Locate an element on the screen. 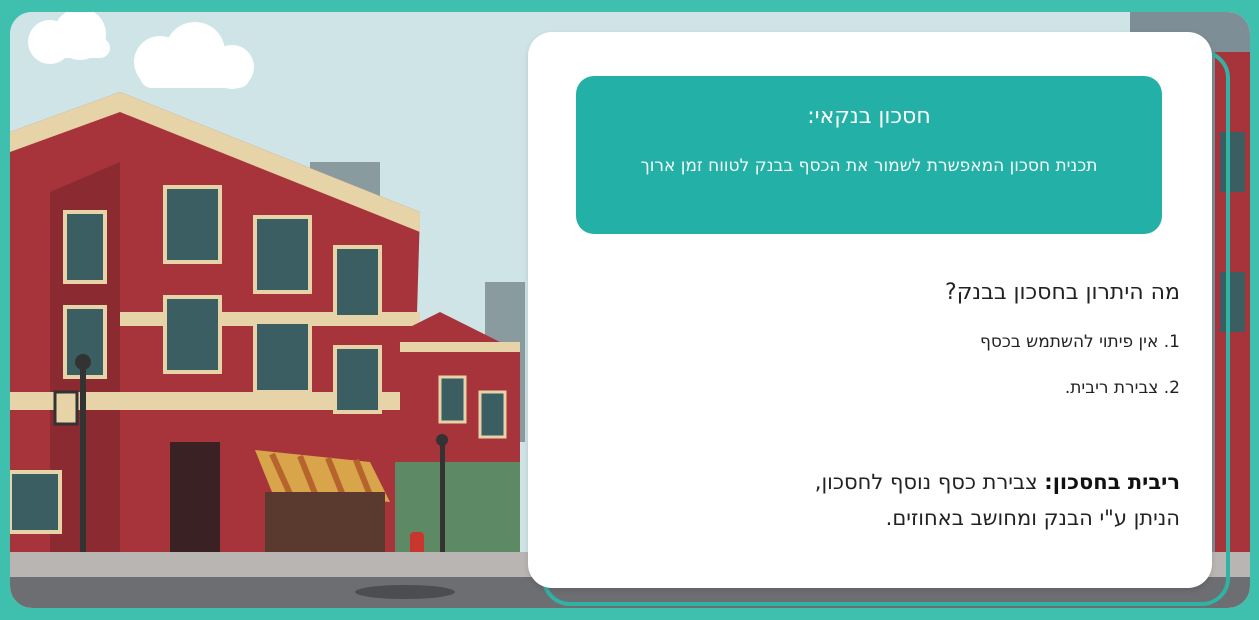 The image size is (1259, 620). definition-term: ריבית בחסכון: is located at coordinates (1112, 482).